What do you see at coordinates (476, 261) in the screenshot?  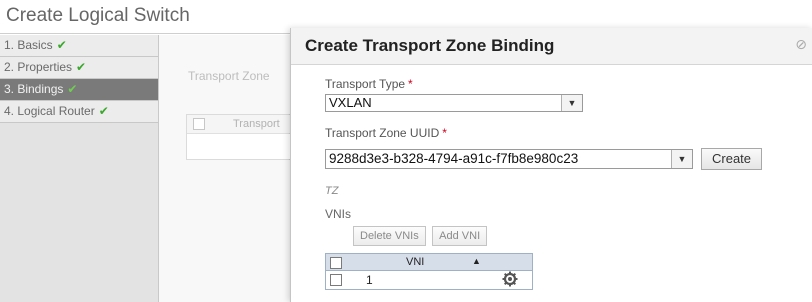 I see `sort-up-icon: ▲` at bounding box center [476, 261].